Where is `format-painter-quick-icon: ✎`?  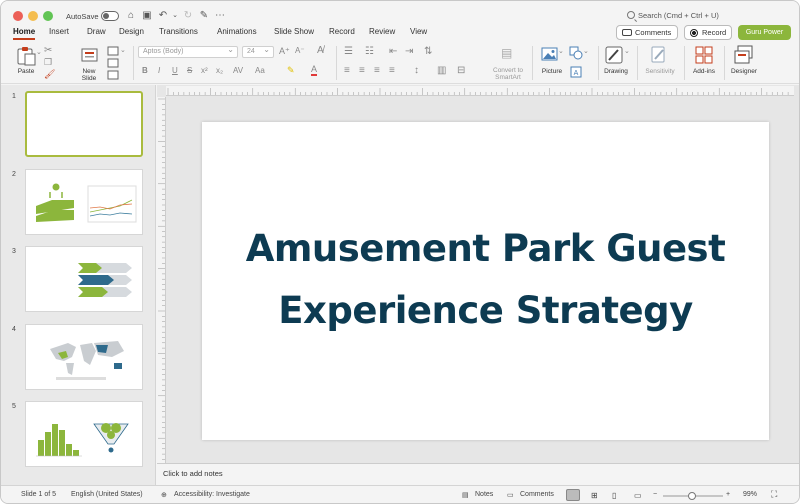 format-painter-quick-icon: ✎ is located at coordinates (204, 16).